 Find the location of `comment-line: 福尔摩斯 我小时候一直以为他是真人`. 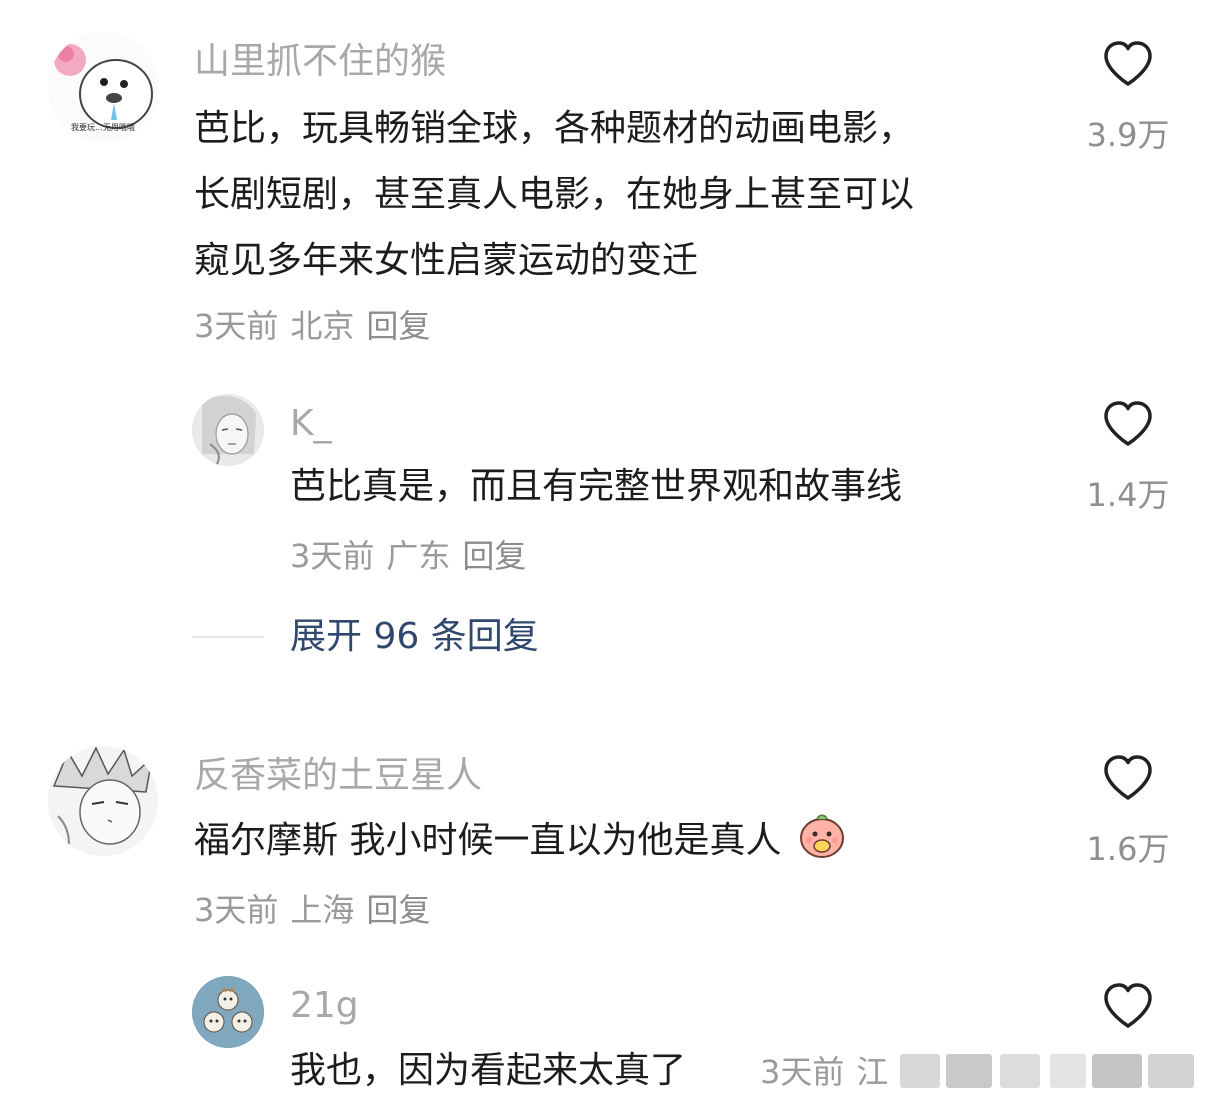

comment-line: 福尔摩斯 我小时候一直以为他是真人 is located at coordinates (488, 840).